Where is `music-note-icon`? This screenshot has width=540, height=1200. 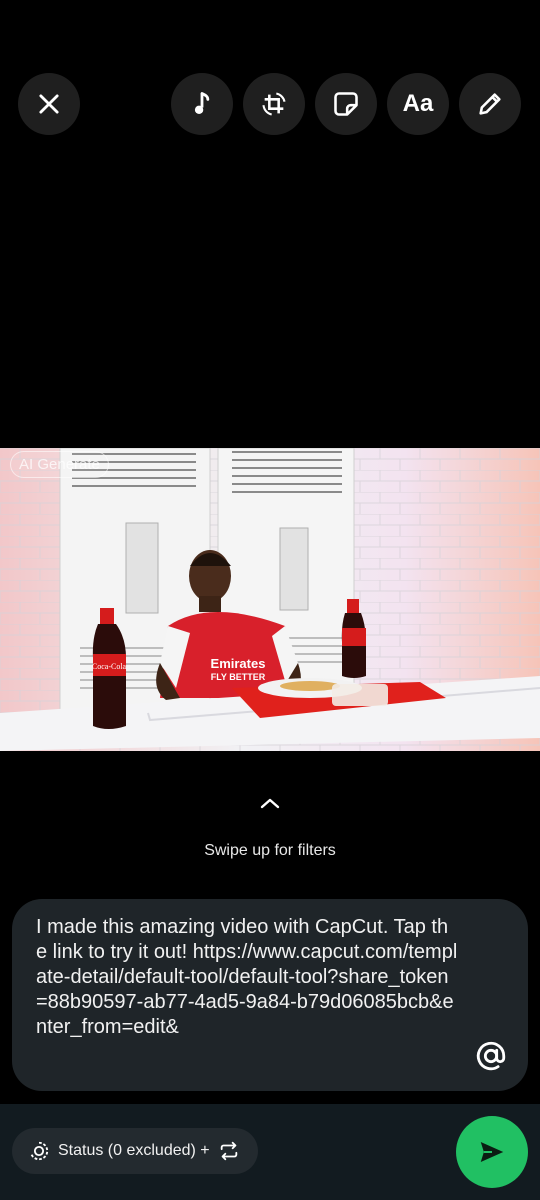 music-note-icon is located at coordinates (202, 103).